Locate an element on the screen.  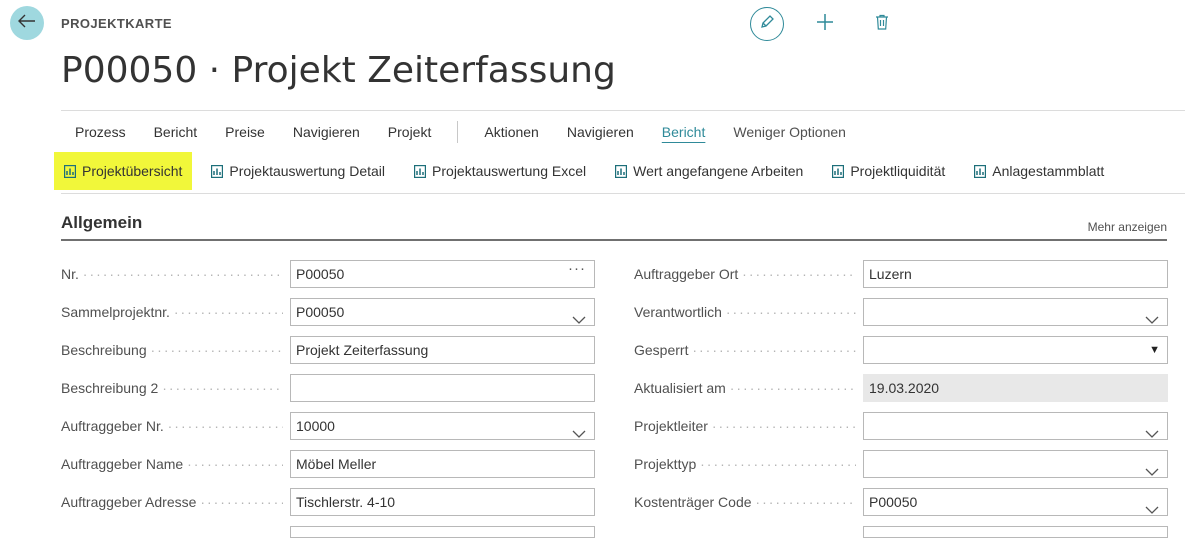
auftraggeber-ort-input: Luzern is located at coordinates (1015, 274).